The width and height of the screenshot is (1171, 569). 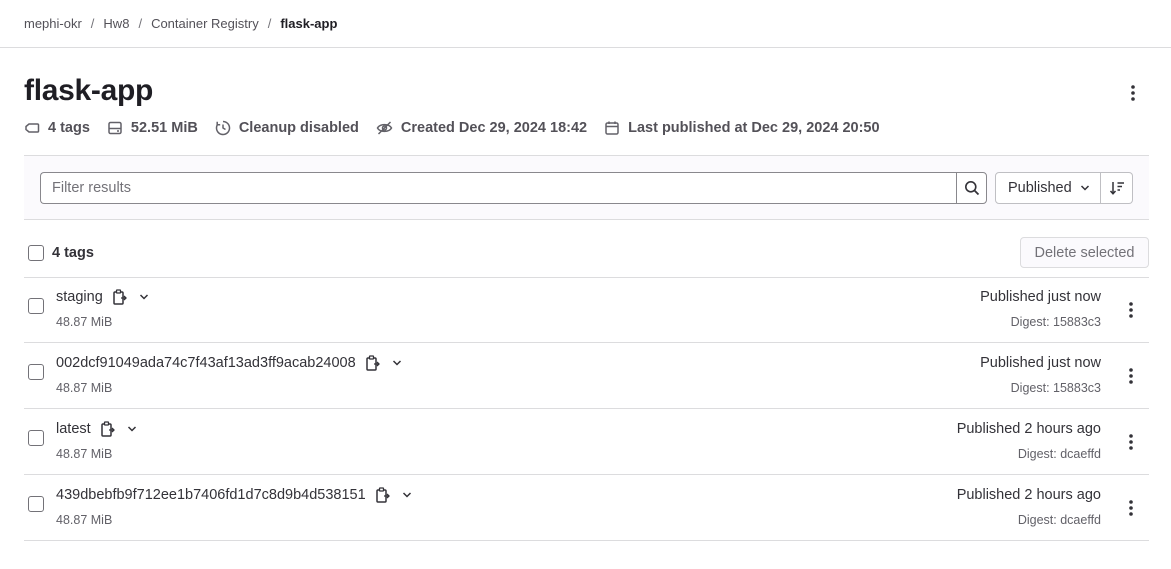 What do you see at coordinates (32, 128) in the screenshot?
I see `tag-icon` at bounding box center [32, 128].